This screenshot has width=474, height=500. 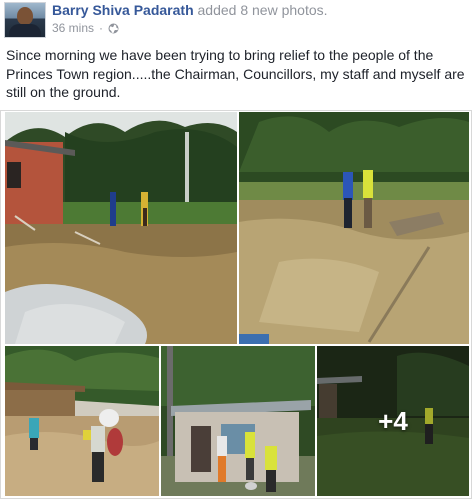 I want to click on more-photos-count: +4, so click(x=393, y=421).